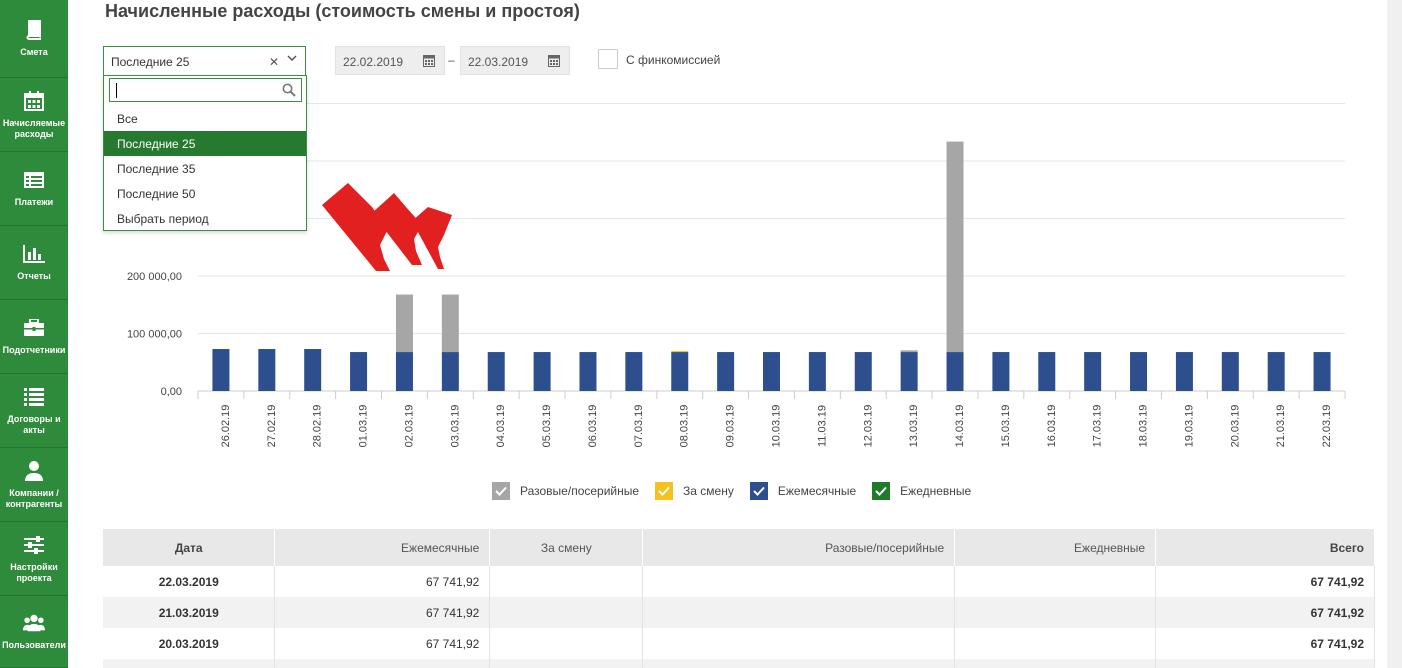 The height and width of the screenshot is (668, 1402). Describe the element at coordinates (566, 547) in the screenshot. I see `column-header-shift: За смену` at that location.